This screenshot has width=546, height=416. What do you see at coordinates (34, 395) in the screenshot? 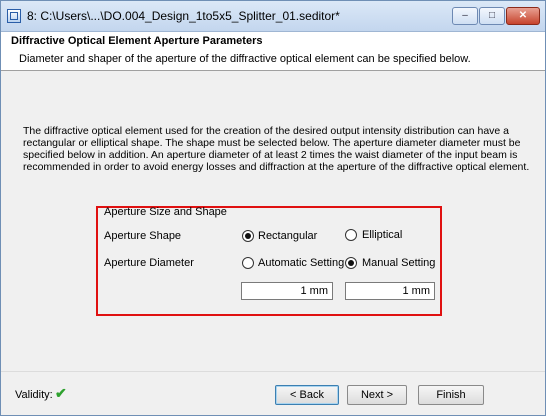
I see `validity-label: Validity:` at bounding box center [34, 395].